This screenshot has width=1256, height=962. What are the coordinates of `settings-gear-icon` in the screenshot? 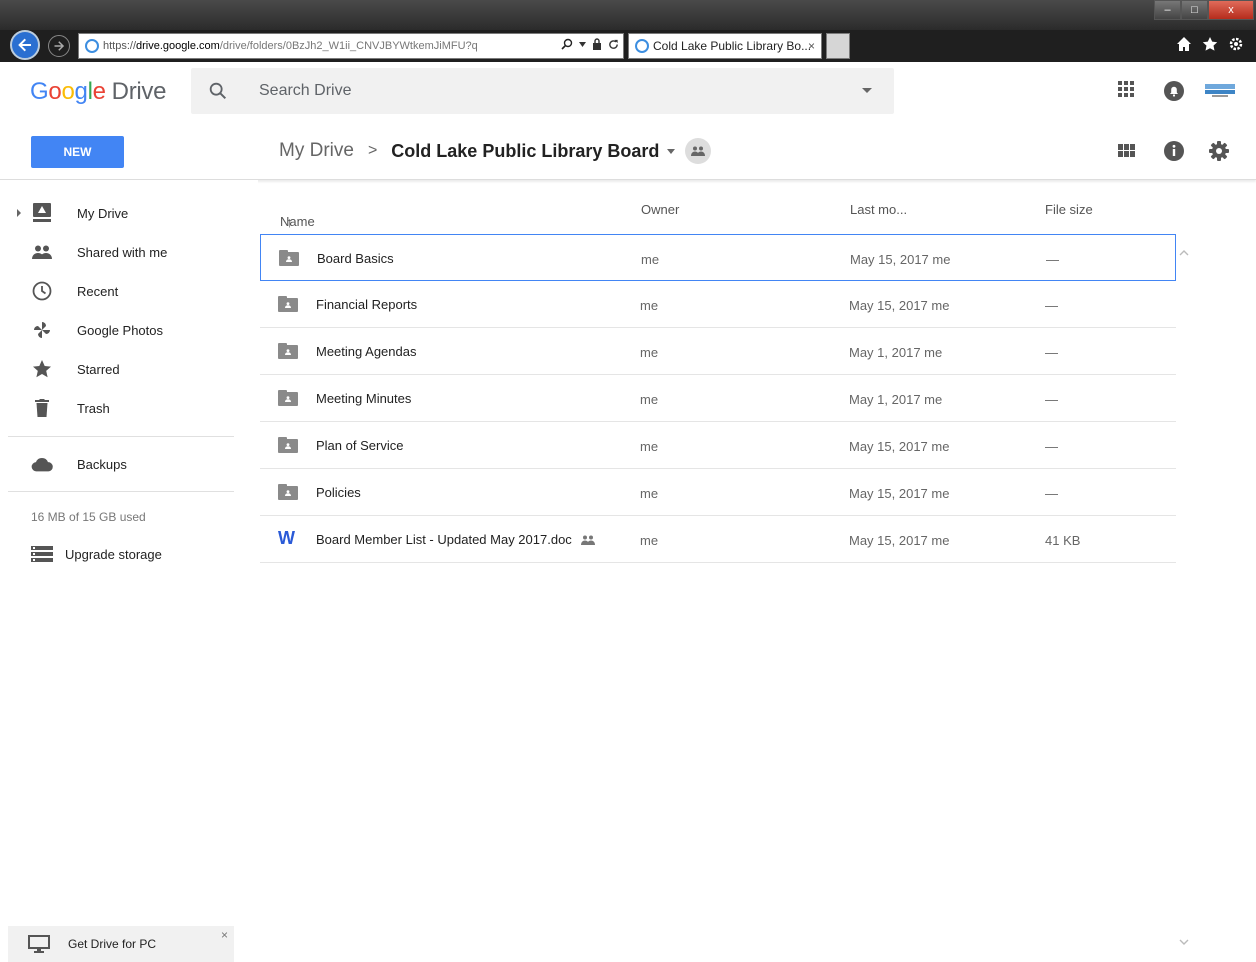 It's located at (1219, 151).